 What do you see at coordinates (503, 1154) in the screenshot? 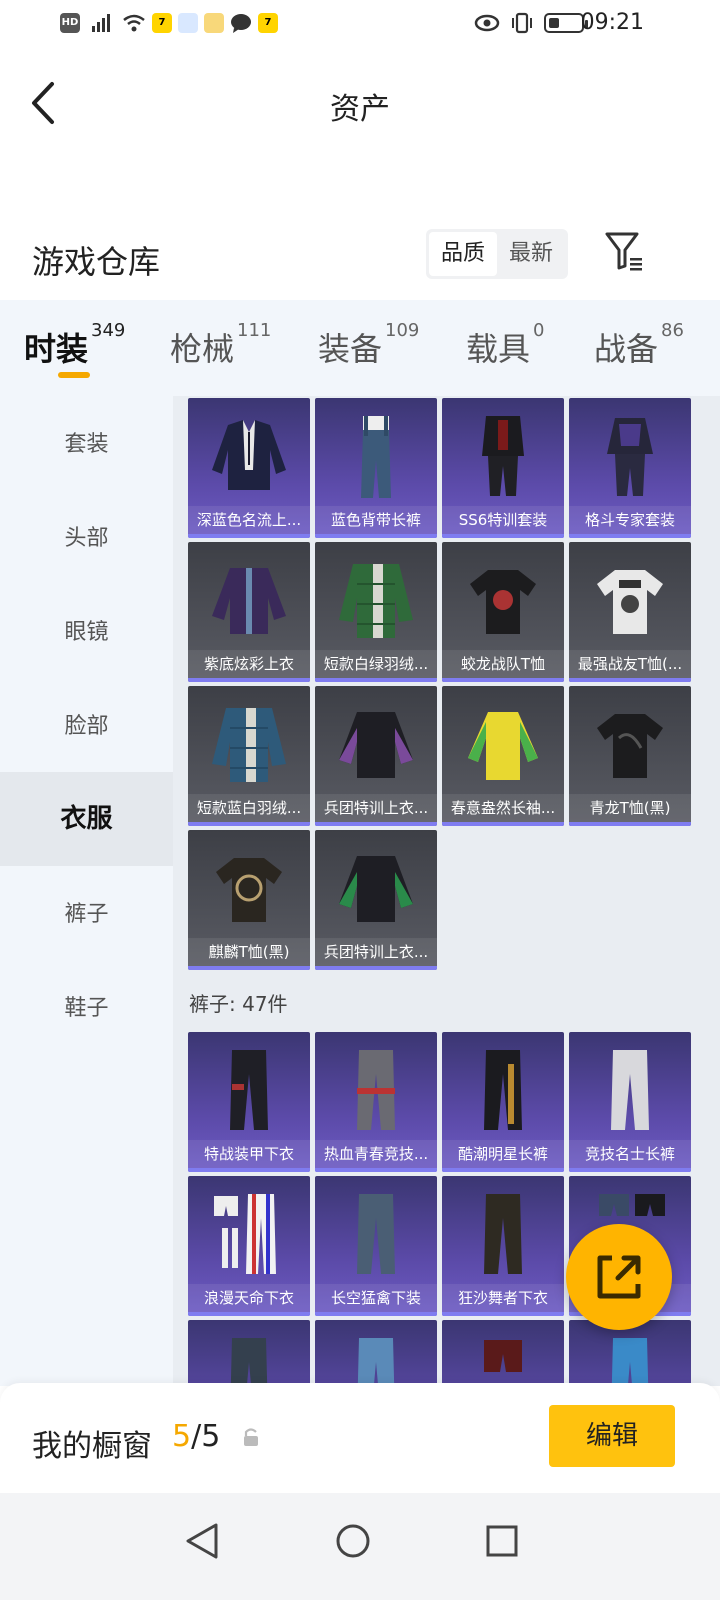
I see `item-name: 酷潮明星长裤` at bounding box center [503, 1154].